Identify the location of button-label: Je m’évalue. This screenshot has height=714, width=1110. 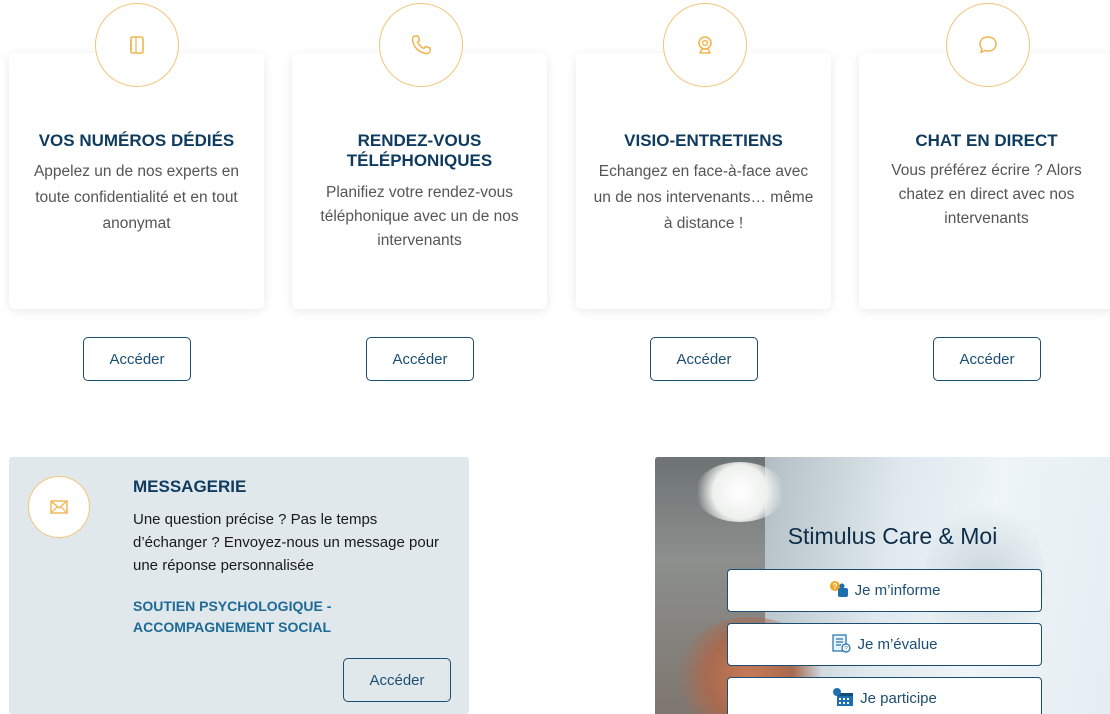
(897, 644).